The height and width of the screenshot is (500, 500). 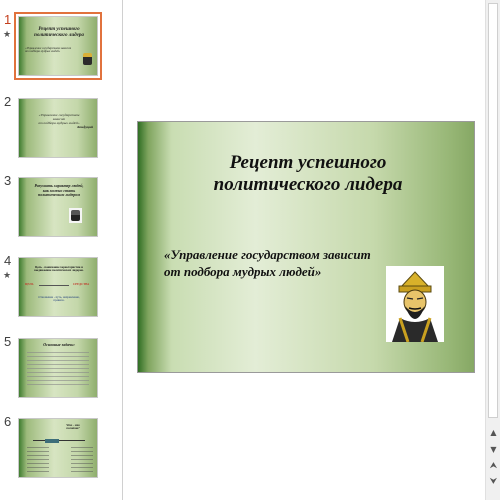 What do you see at coordinates (493, 449) in the screenshot?
I see `scroll-down-icon: ▼` at bounding box center [493, 449].